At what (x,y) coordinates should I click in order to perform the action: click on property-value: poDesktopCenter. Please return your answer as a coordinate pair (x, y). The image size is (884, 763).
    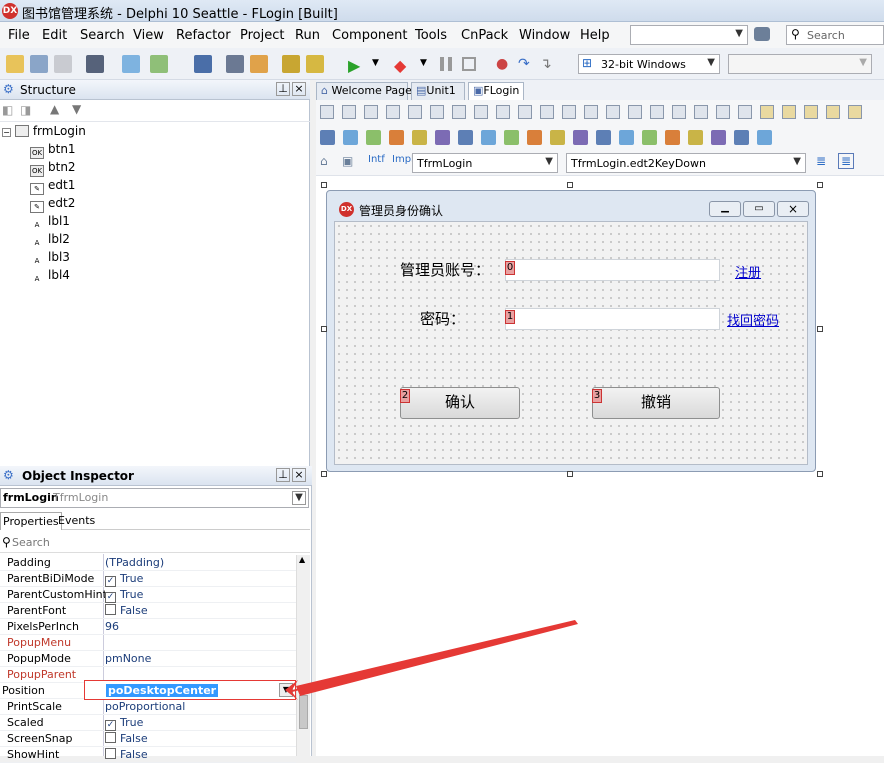
    Looking at the image, I should click on (162, 690).